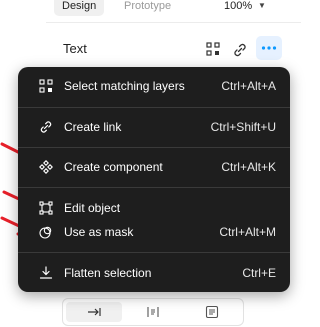 This screenshot has width=320, height=327. What do you see at coordinates (154, 208) in the screenshot?
I see `menu-item-edit-object: Edit object` at bounding box center [154, 208].